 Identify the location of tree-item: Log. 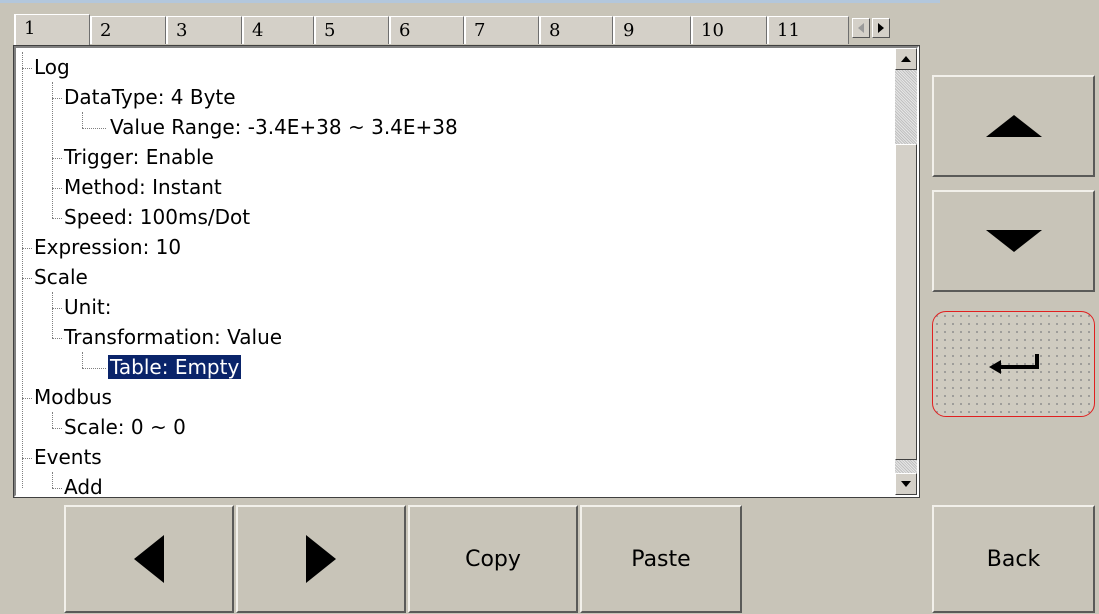
(52, 67).